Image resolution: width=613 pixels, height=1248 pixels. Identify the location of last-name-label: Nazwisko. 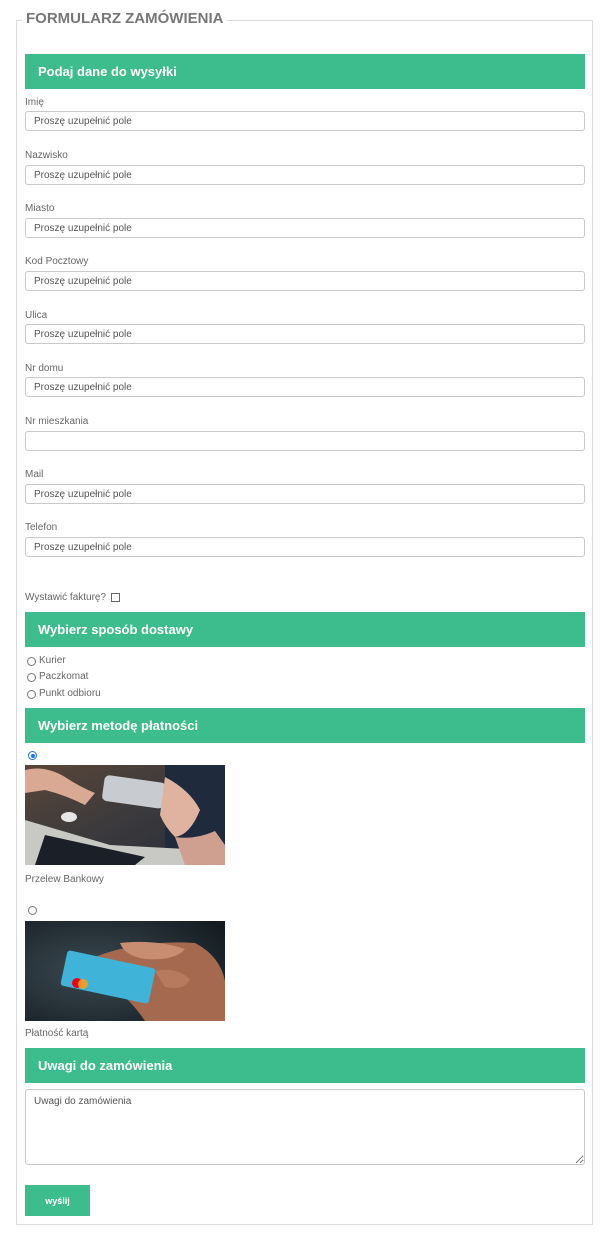
(46, 155).